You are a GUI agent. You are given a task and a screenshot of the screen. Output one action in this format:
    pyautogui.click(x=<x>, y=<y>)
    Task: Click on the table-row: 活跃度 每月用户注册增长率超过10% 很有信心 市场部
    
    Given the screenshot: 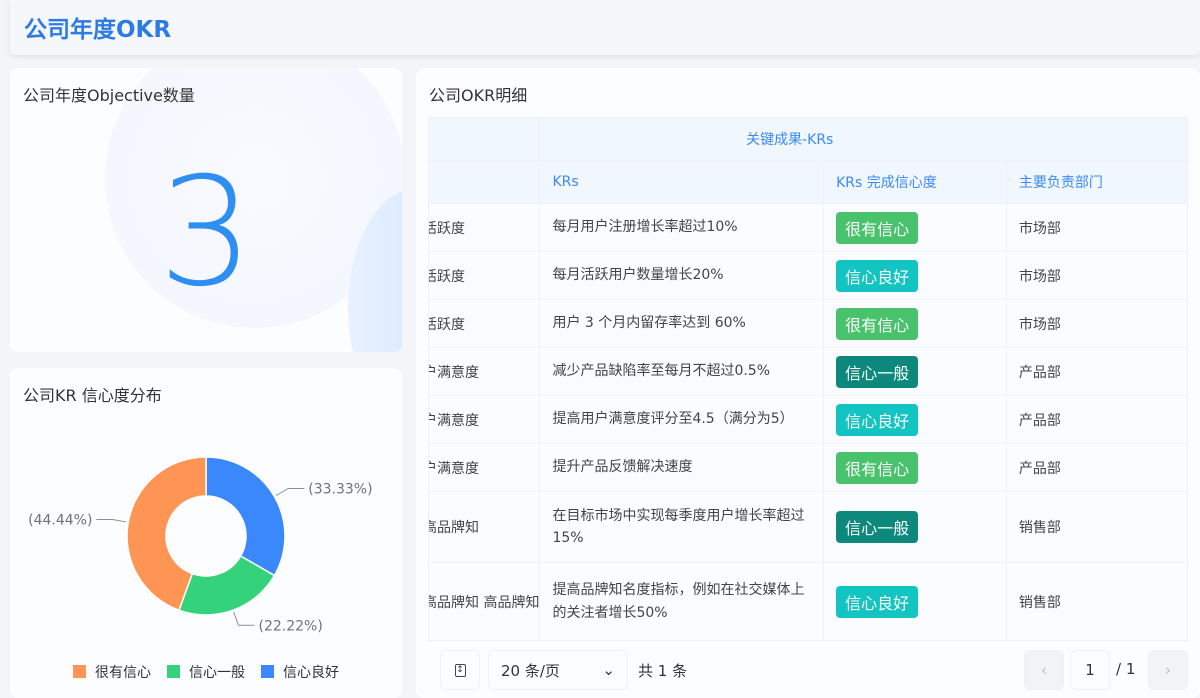 What is the action you would take?
    pyautogui.click(x=808, y=227)
    